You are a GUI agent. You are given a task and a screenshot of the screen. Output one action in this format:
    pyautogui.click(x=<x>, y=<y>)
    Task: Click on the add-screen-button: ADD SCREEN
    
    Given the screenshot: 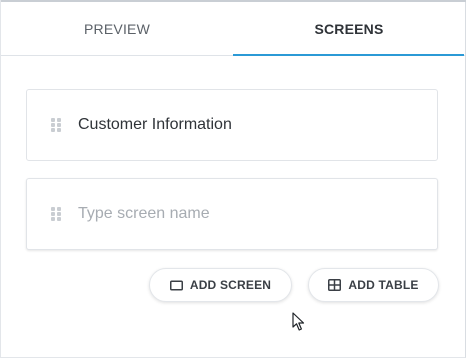 What is the action you would take?
    pyautogui.click(x=220, y=285)
    